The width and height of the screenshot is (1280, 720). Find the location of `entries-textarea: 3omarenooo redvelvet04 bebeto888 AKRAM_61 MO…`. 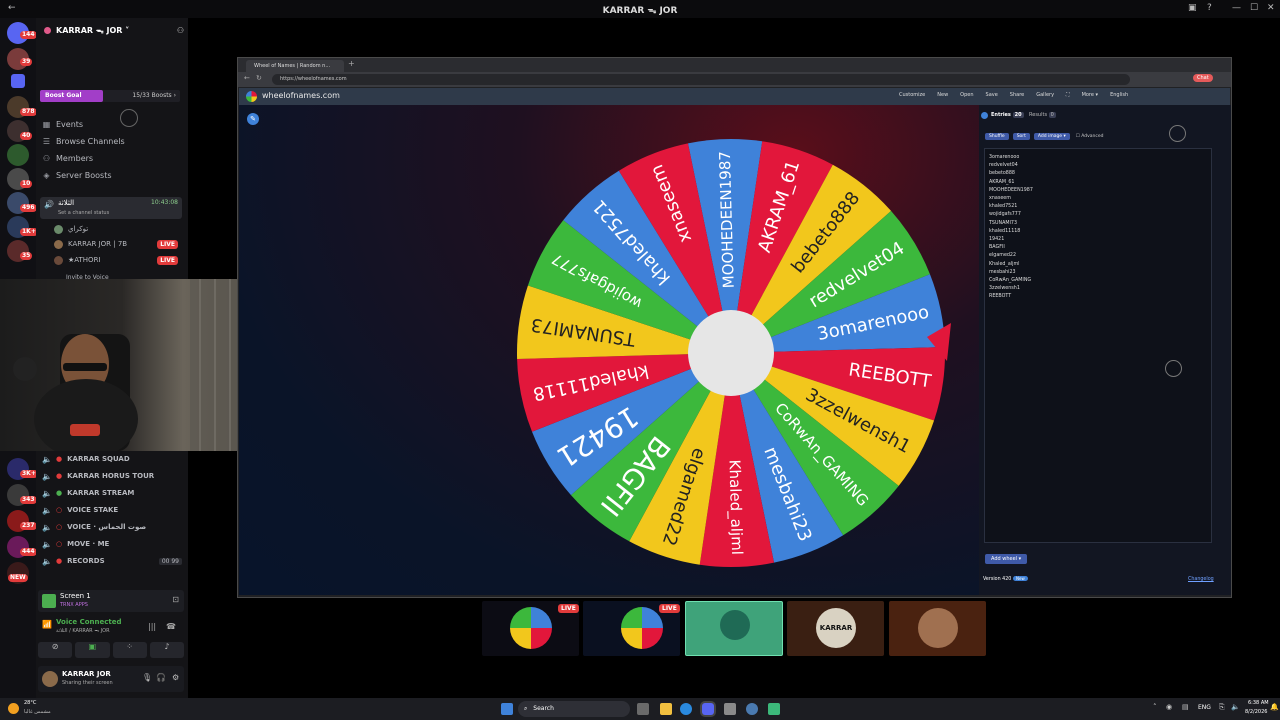

entries-textarea: 3omarenooo redvelvet04 bebeto888 AKRAM_61 MO… is located at coordinates (1098, 345).